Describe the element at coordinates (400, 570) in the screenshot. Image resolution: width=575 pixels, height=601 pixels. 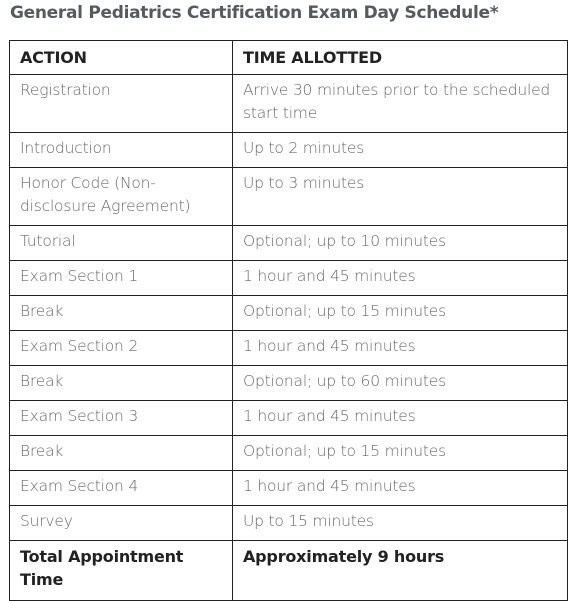
I see `total-value: Approximately 9 hours` at that location.